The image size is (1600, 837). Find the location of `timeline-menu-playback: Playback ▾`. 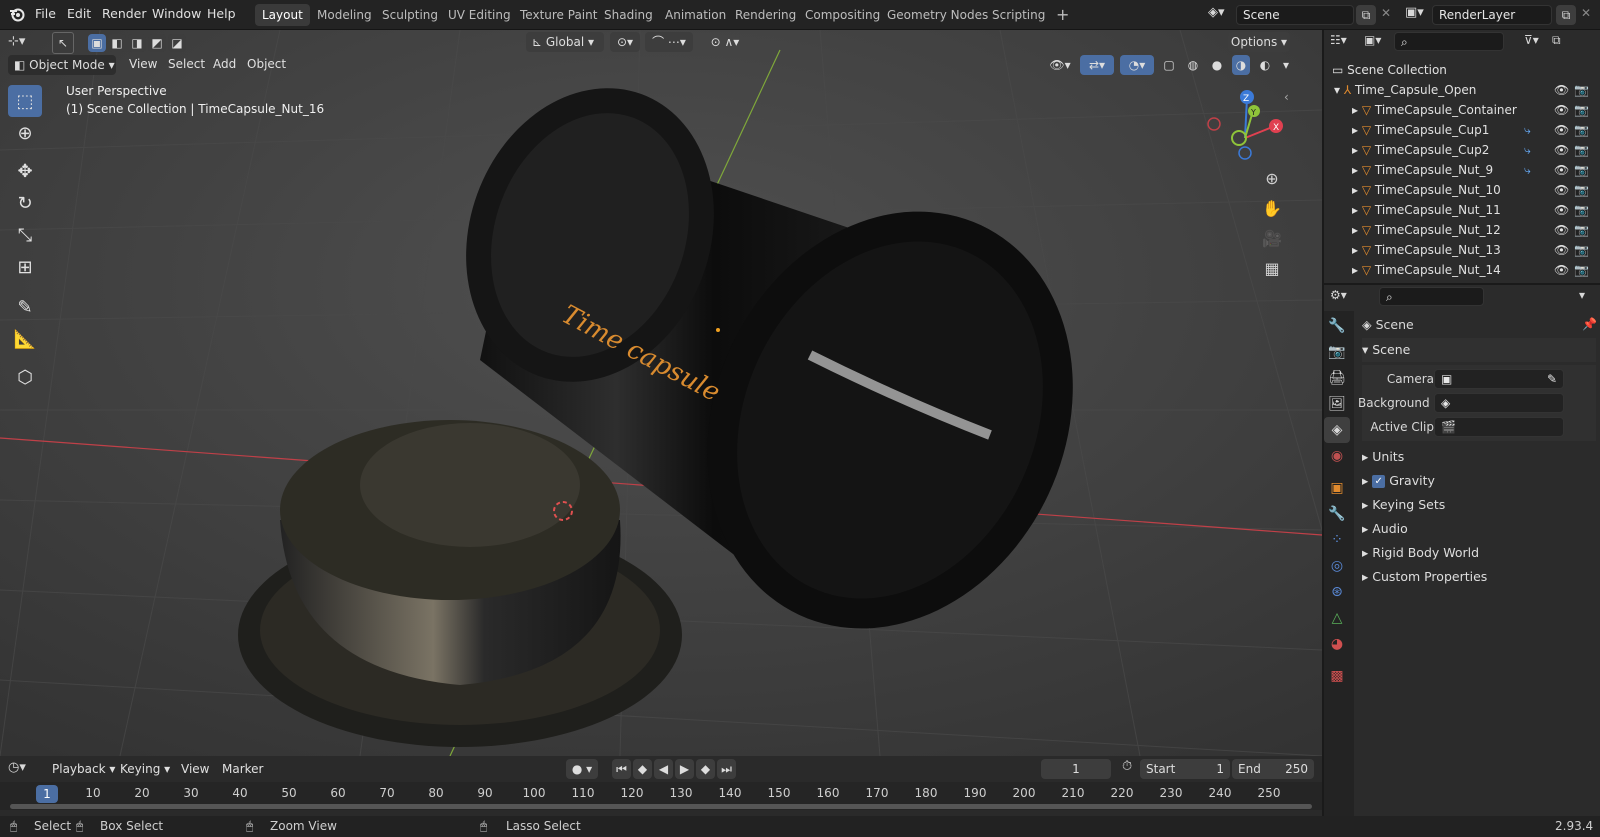

timeline-menu-playback: Playback ▾ is located at coordinates (83, 769).